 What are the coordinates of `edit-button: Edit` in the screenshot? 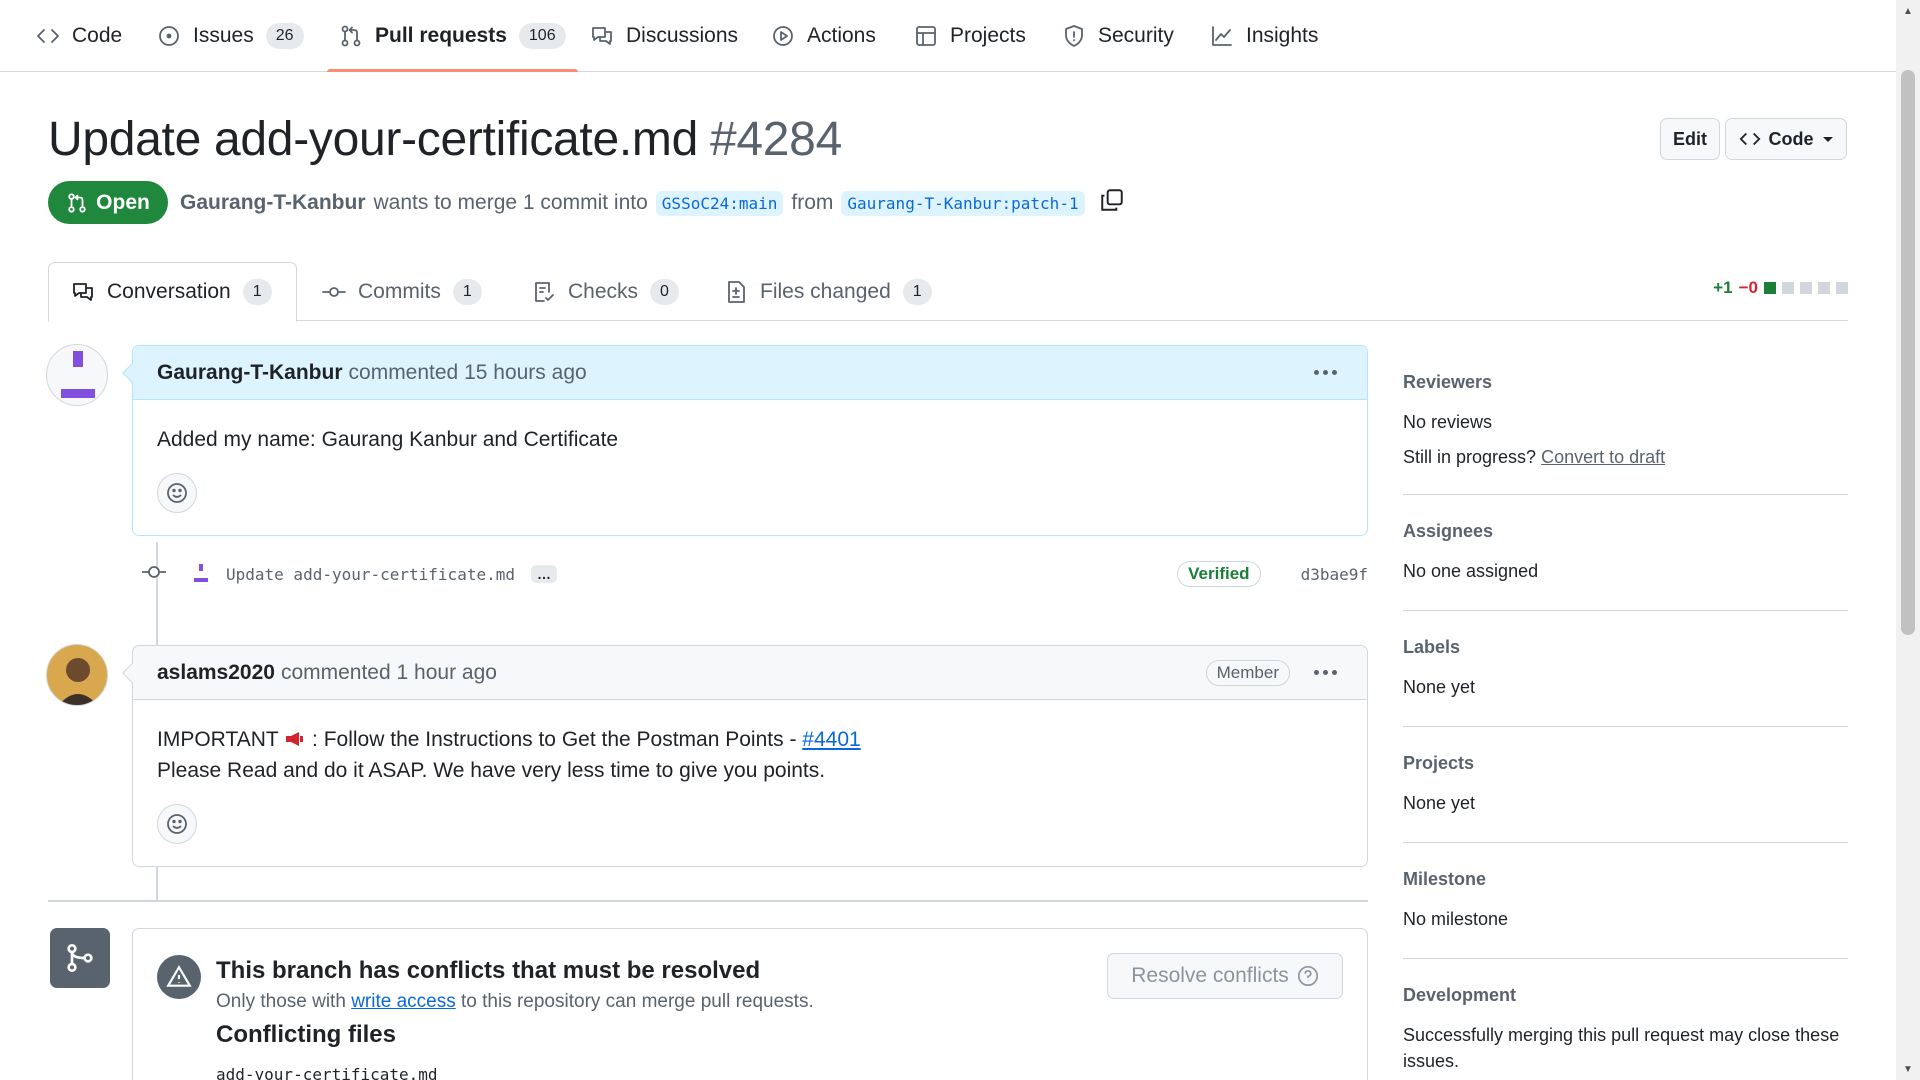 It's located at (1690, 139).